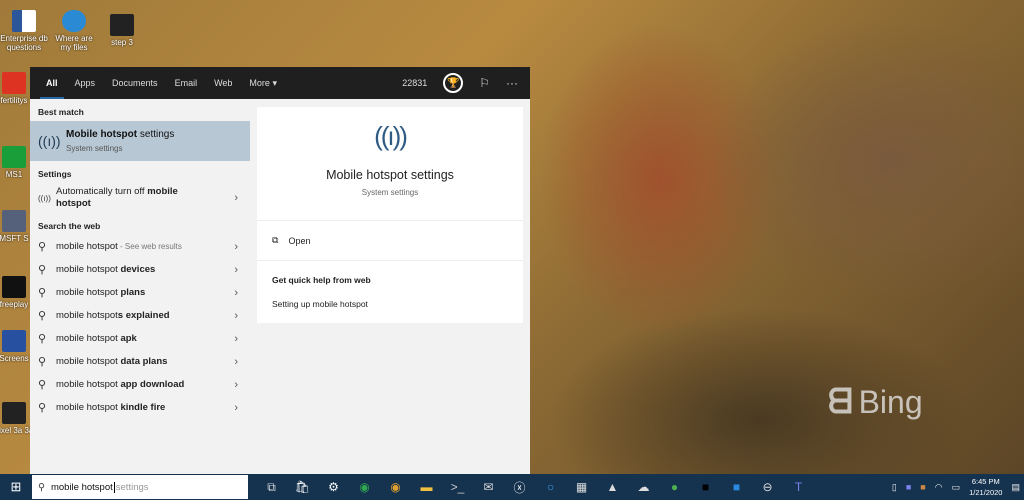 The width and height of the screenshot is (1024, 500). I want to click on battery-icon: ▭, so click(956, 487).